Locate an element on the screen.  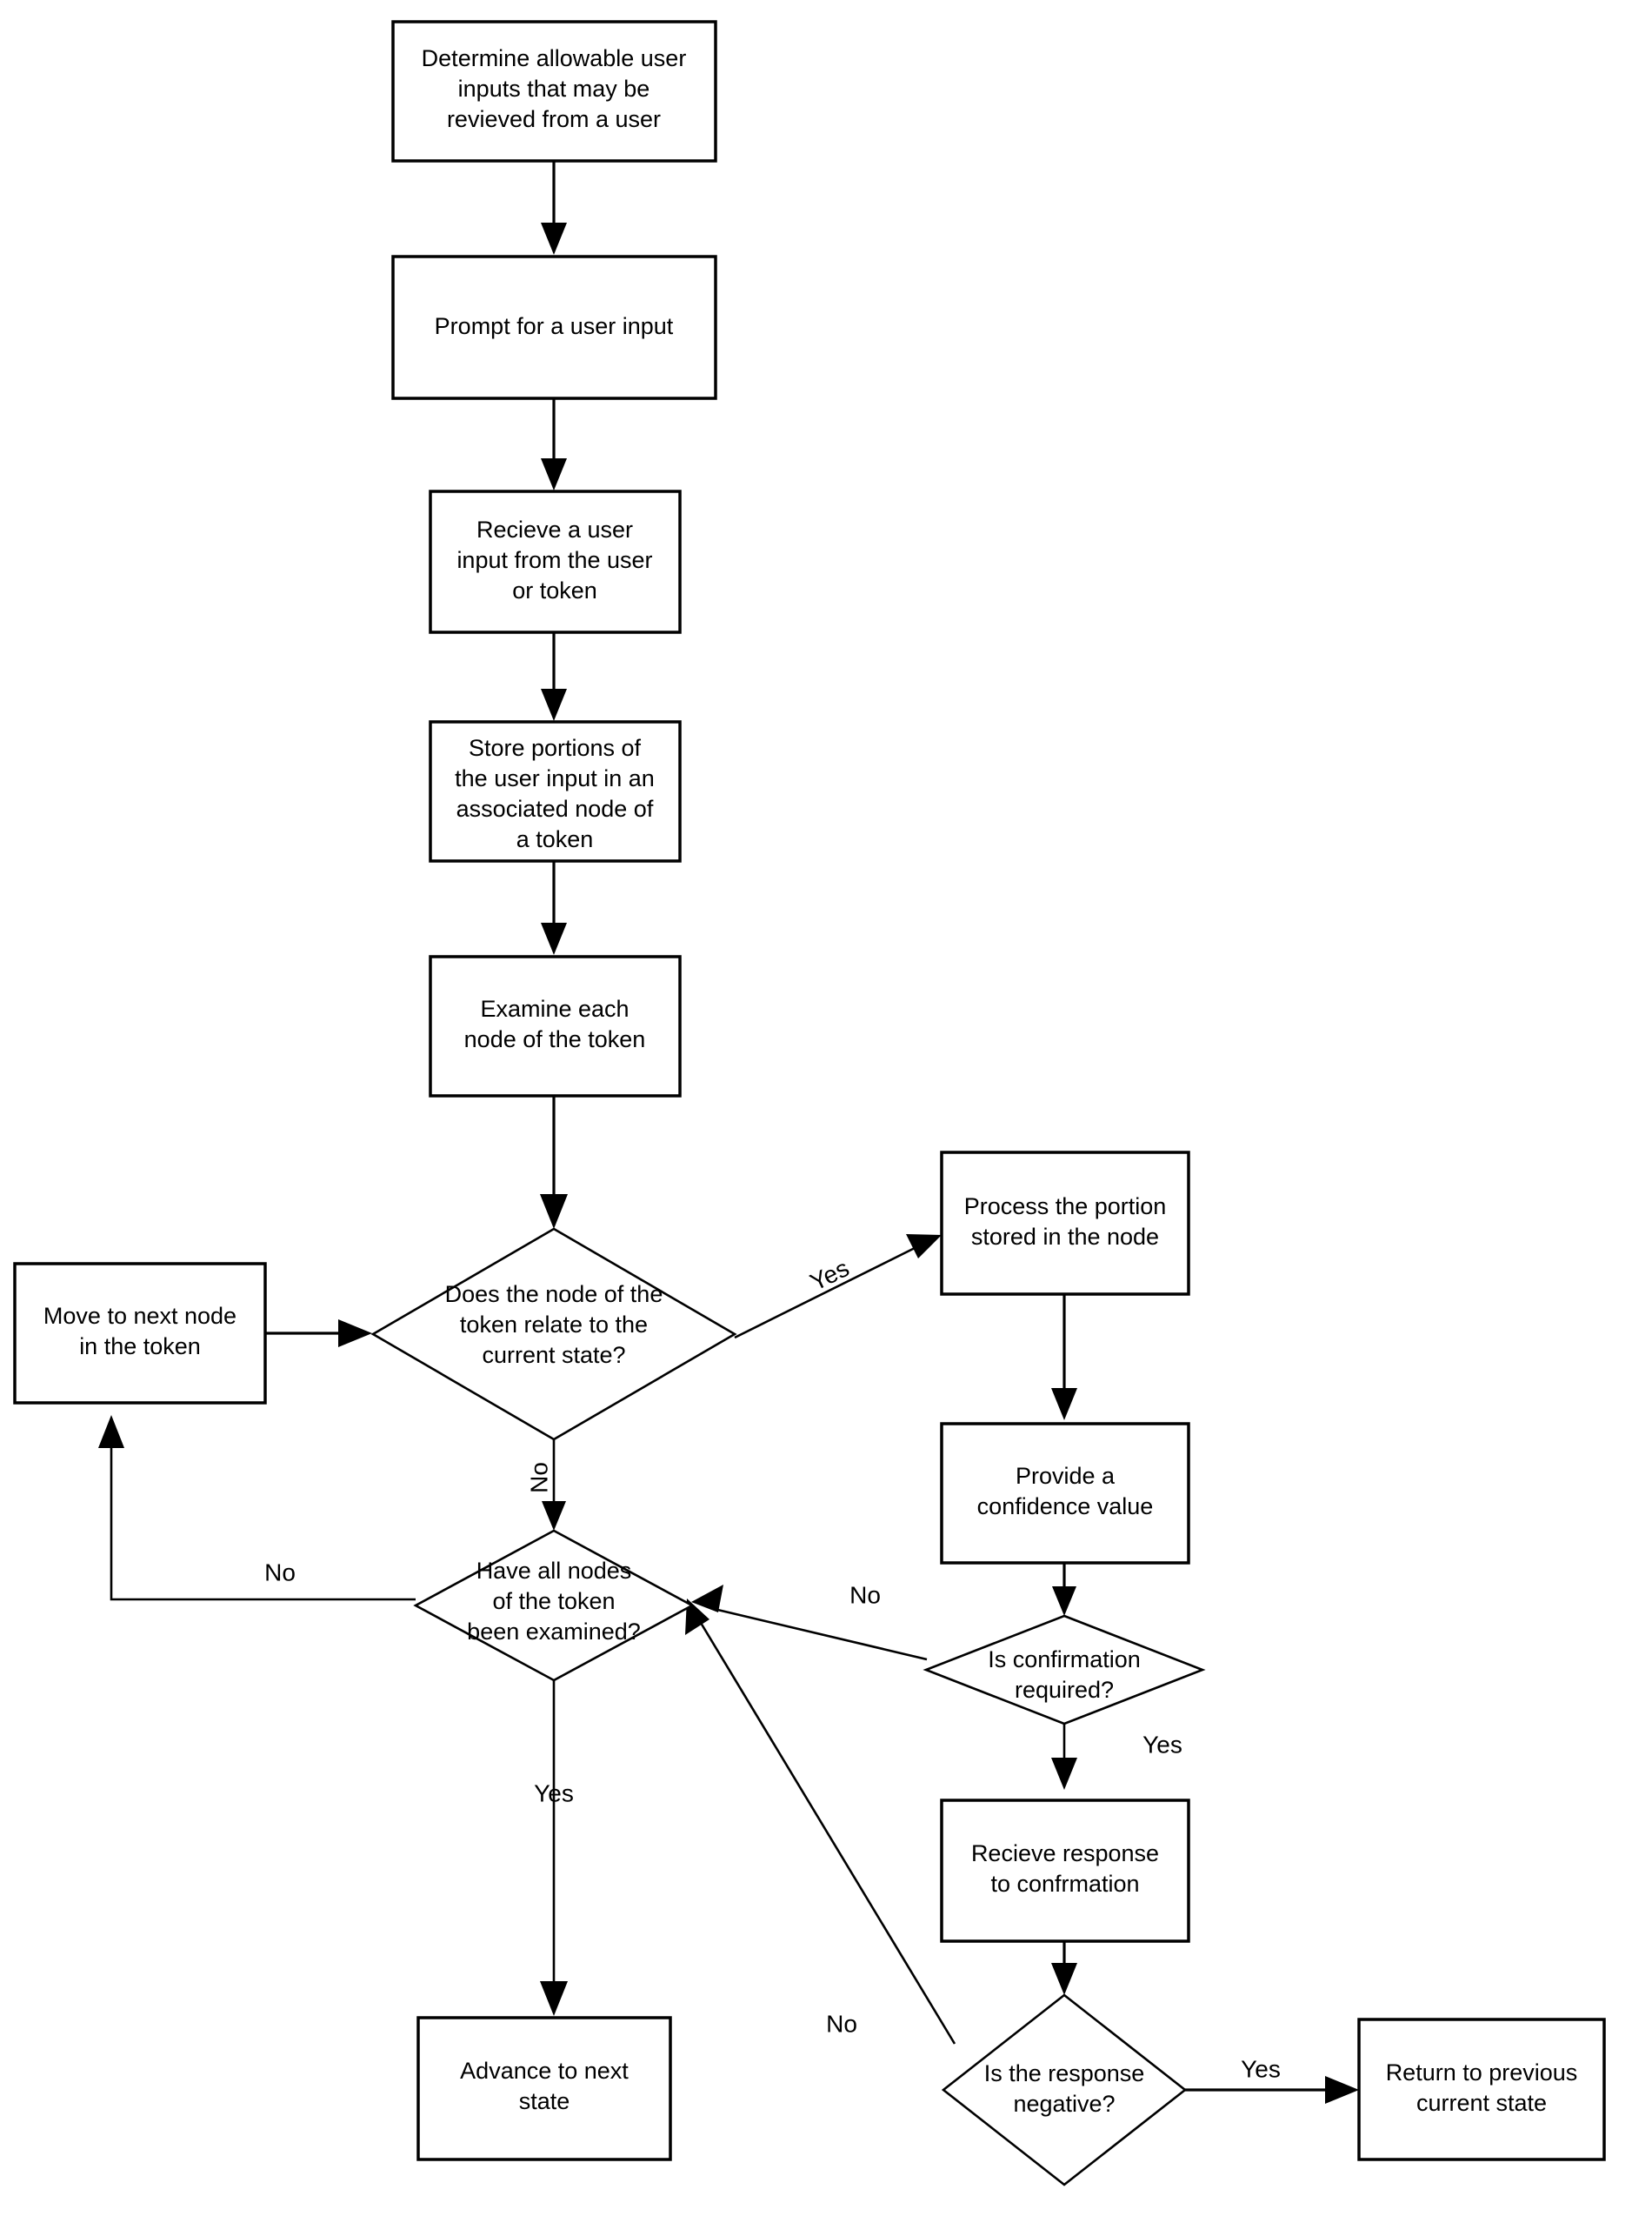
node-label-line: current state is located at coordinates (1481, 2103).